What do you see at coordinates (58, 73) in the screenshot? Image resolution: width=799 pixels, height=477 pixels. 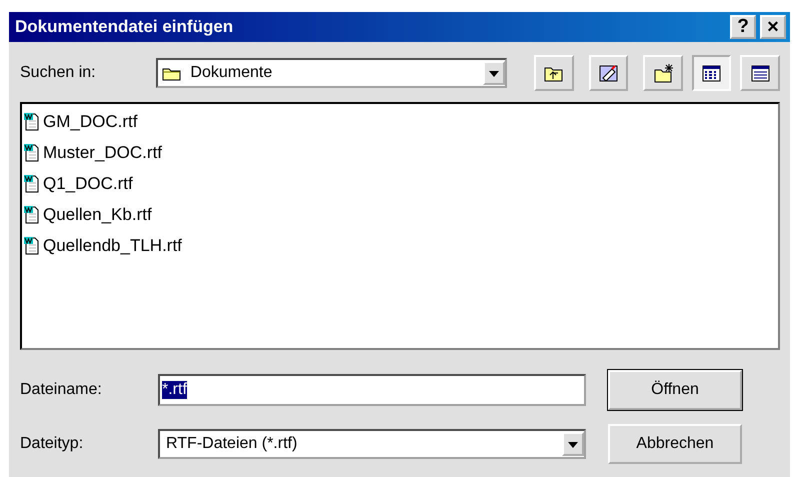 I see `field-label: Suchen in:` at bounding box center [58, 73].